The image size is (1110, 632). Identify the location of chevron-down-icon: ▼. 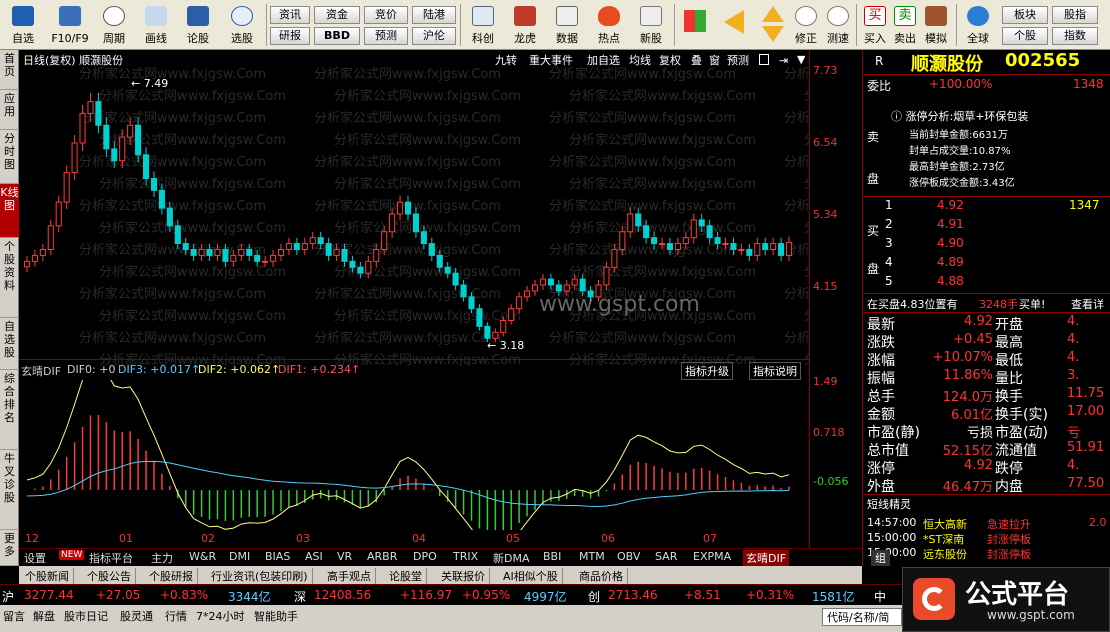
(801, 59).